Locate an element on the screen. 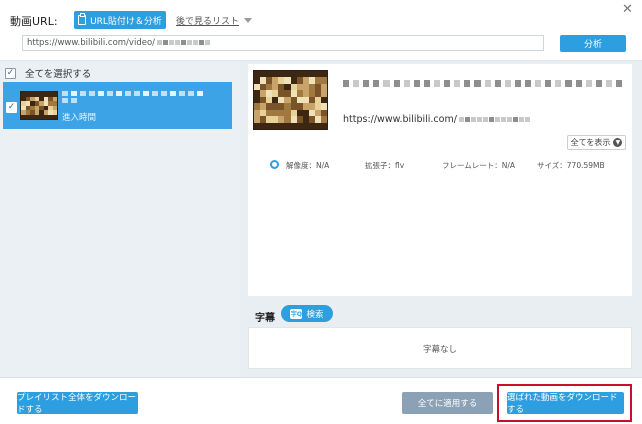 This screenshot has height=424, width=642. format-framerate: フレームレート：N/A is located at coordinates (479, 165).